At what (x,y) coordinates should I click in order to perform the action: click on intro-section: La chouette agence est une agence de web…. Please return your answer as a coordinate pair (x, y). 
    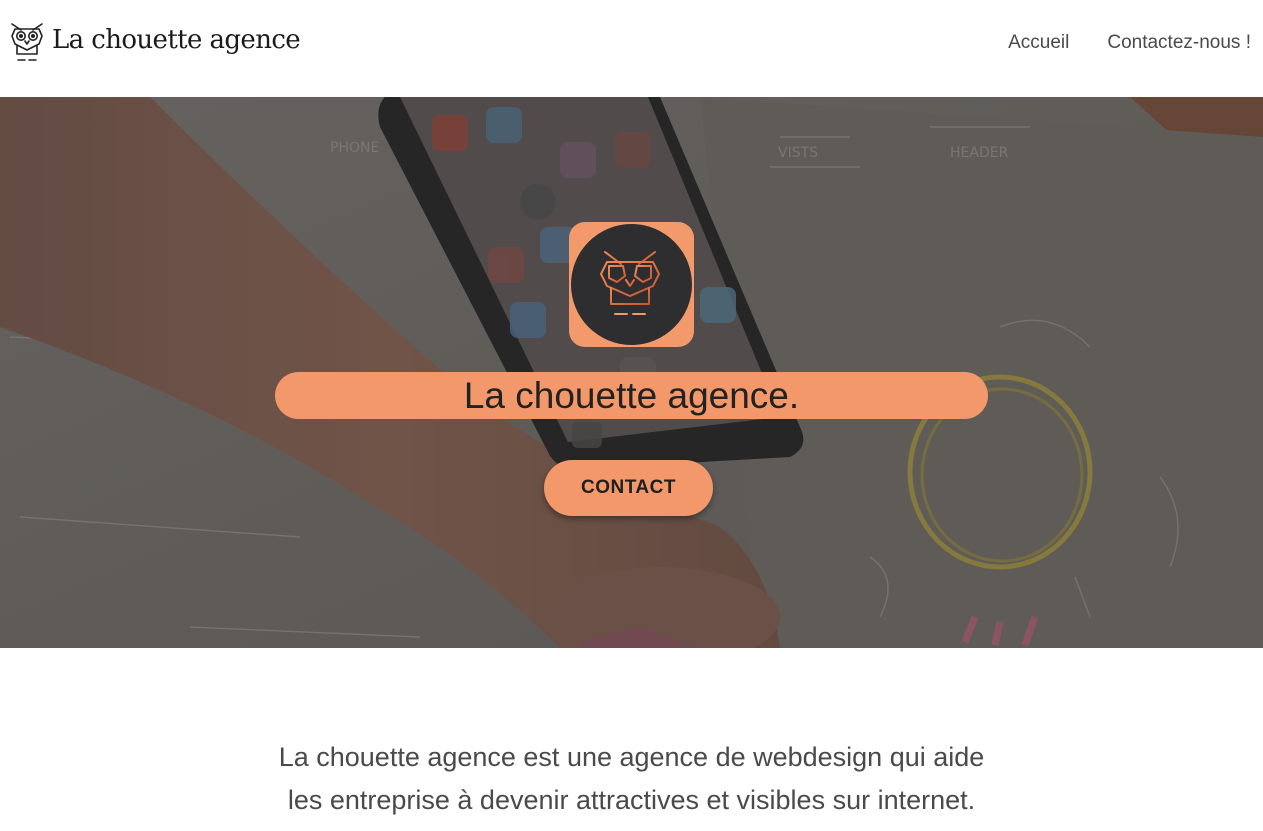
    Looking at the image, I should click on (631, 779).